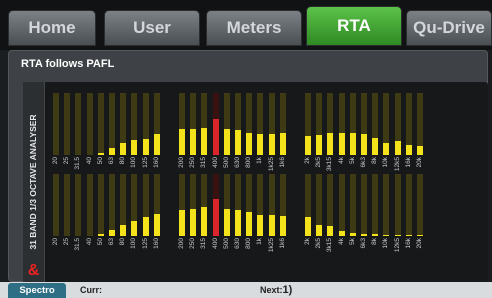 The width and height of the screenshot is (492, 298). What do you see at coordinates (145, 243) in the screenshot?
I see `rta-band-label: 125` at bounding box center [145, 243].